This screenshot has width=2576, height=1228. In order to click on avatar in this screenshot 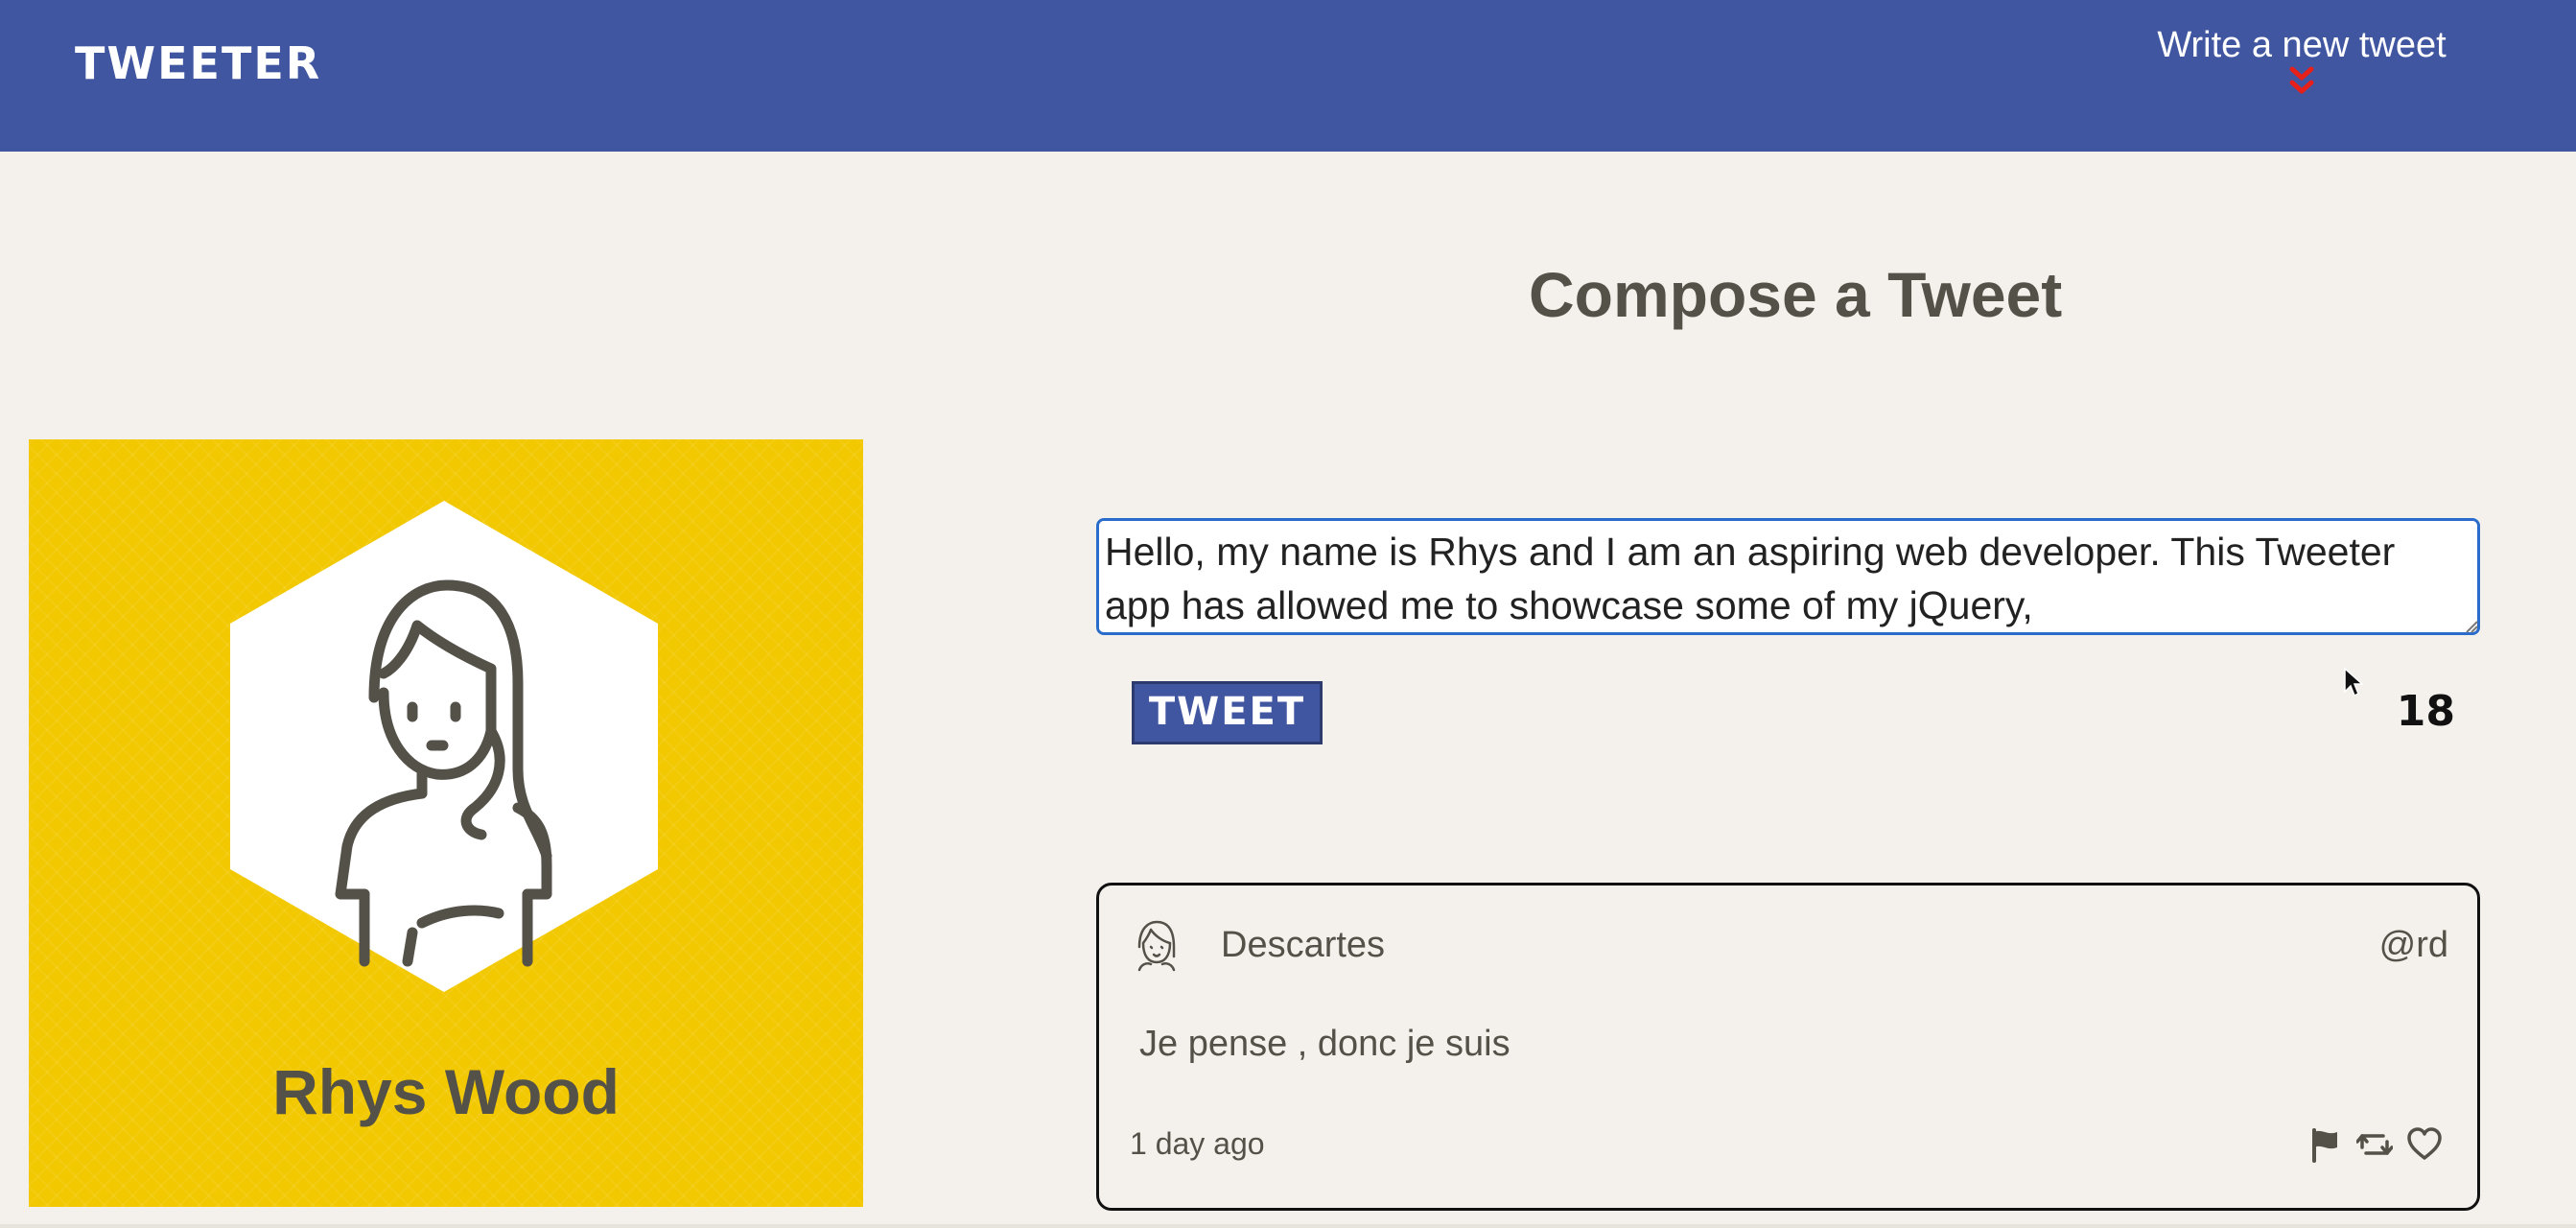, I will do `click(1156, 946)`.